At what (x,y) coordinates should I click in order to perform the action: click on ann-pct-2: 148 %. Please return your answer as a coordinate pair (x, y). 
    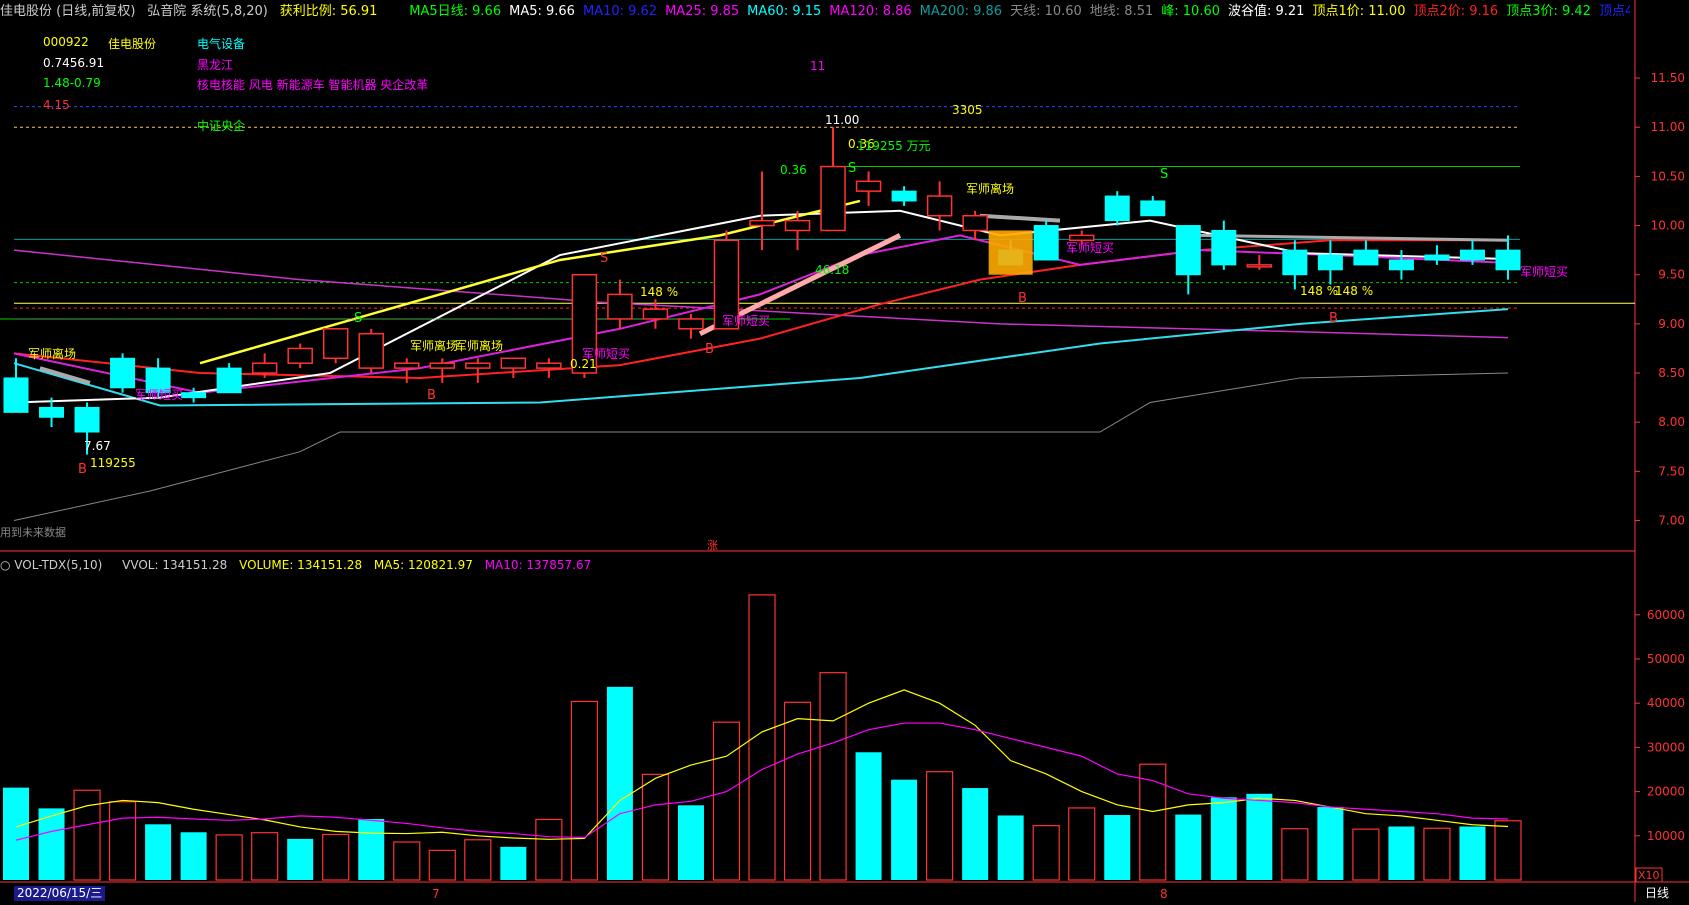
    Looking at the image, I should click on (1319, 291).